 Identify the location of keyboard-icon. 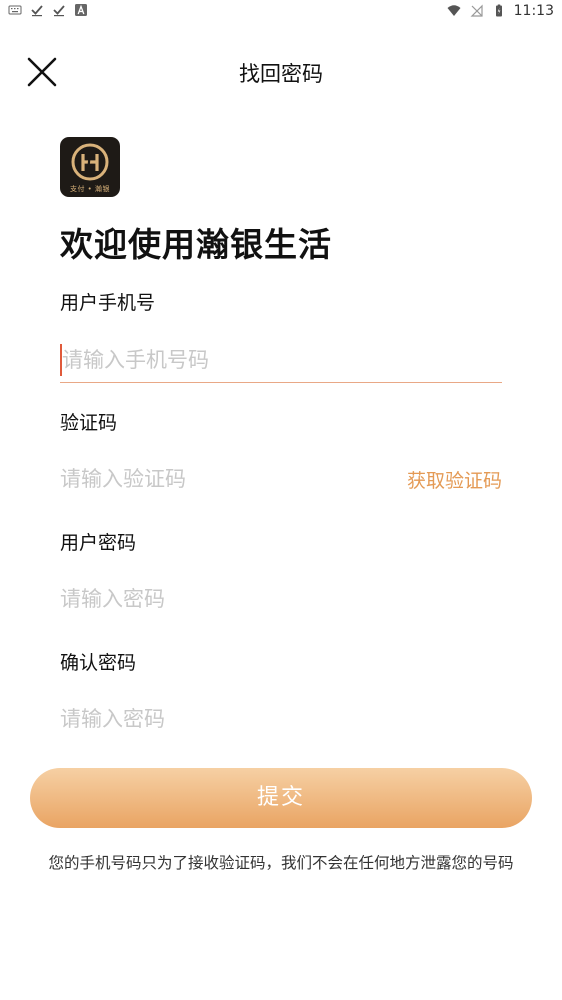
(15, 10).